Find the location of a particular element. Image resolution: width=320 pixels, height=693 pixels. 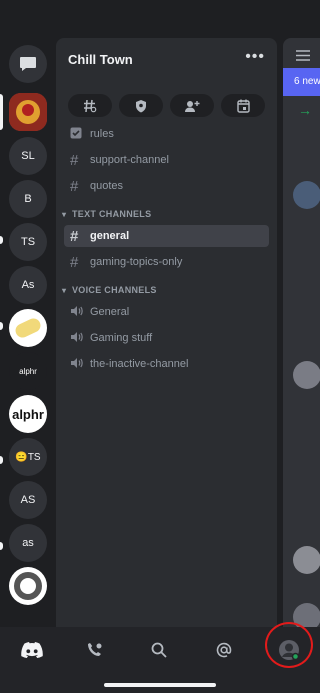

shield-icon is located at coordinates (141, 105).